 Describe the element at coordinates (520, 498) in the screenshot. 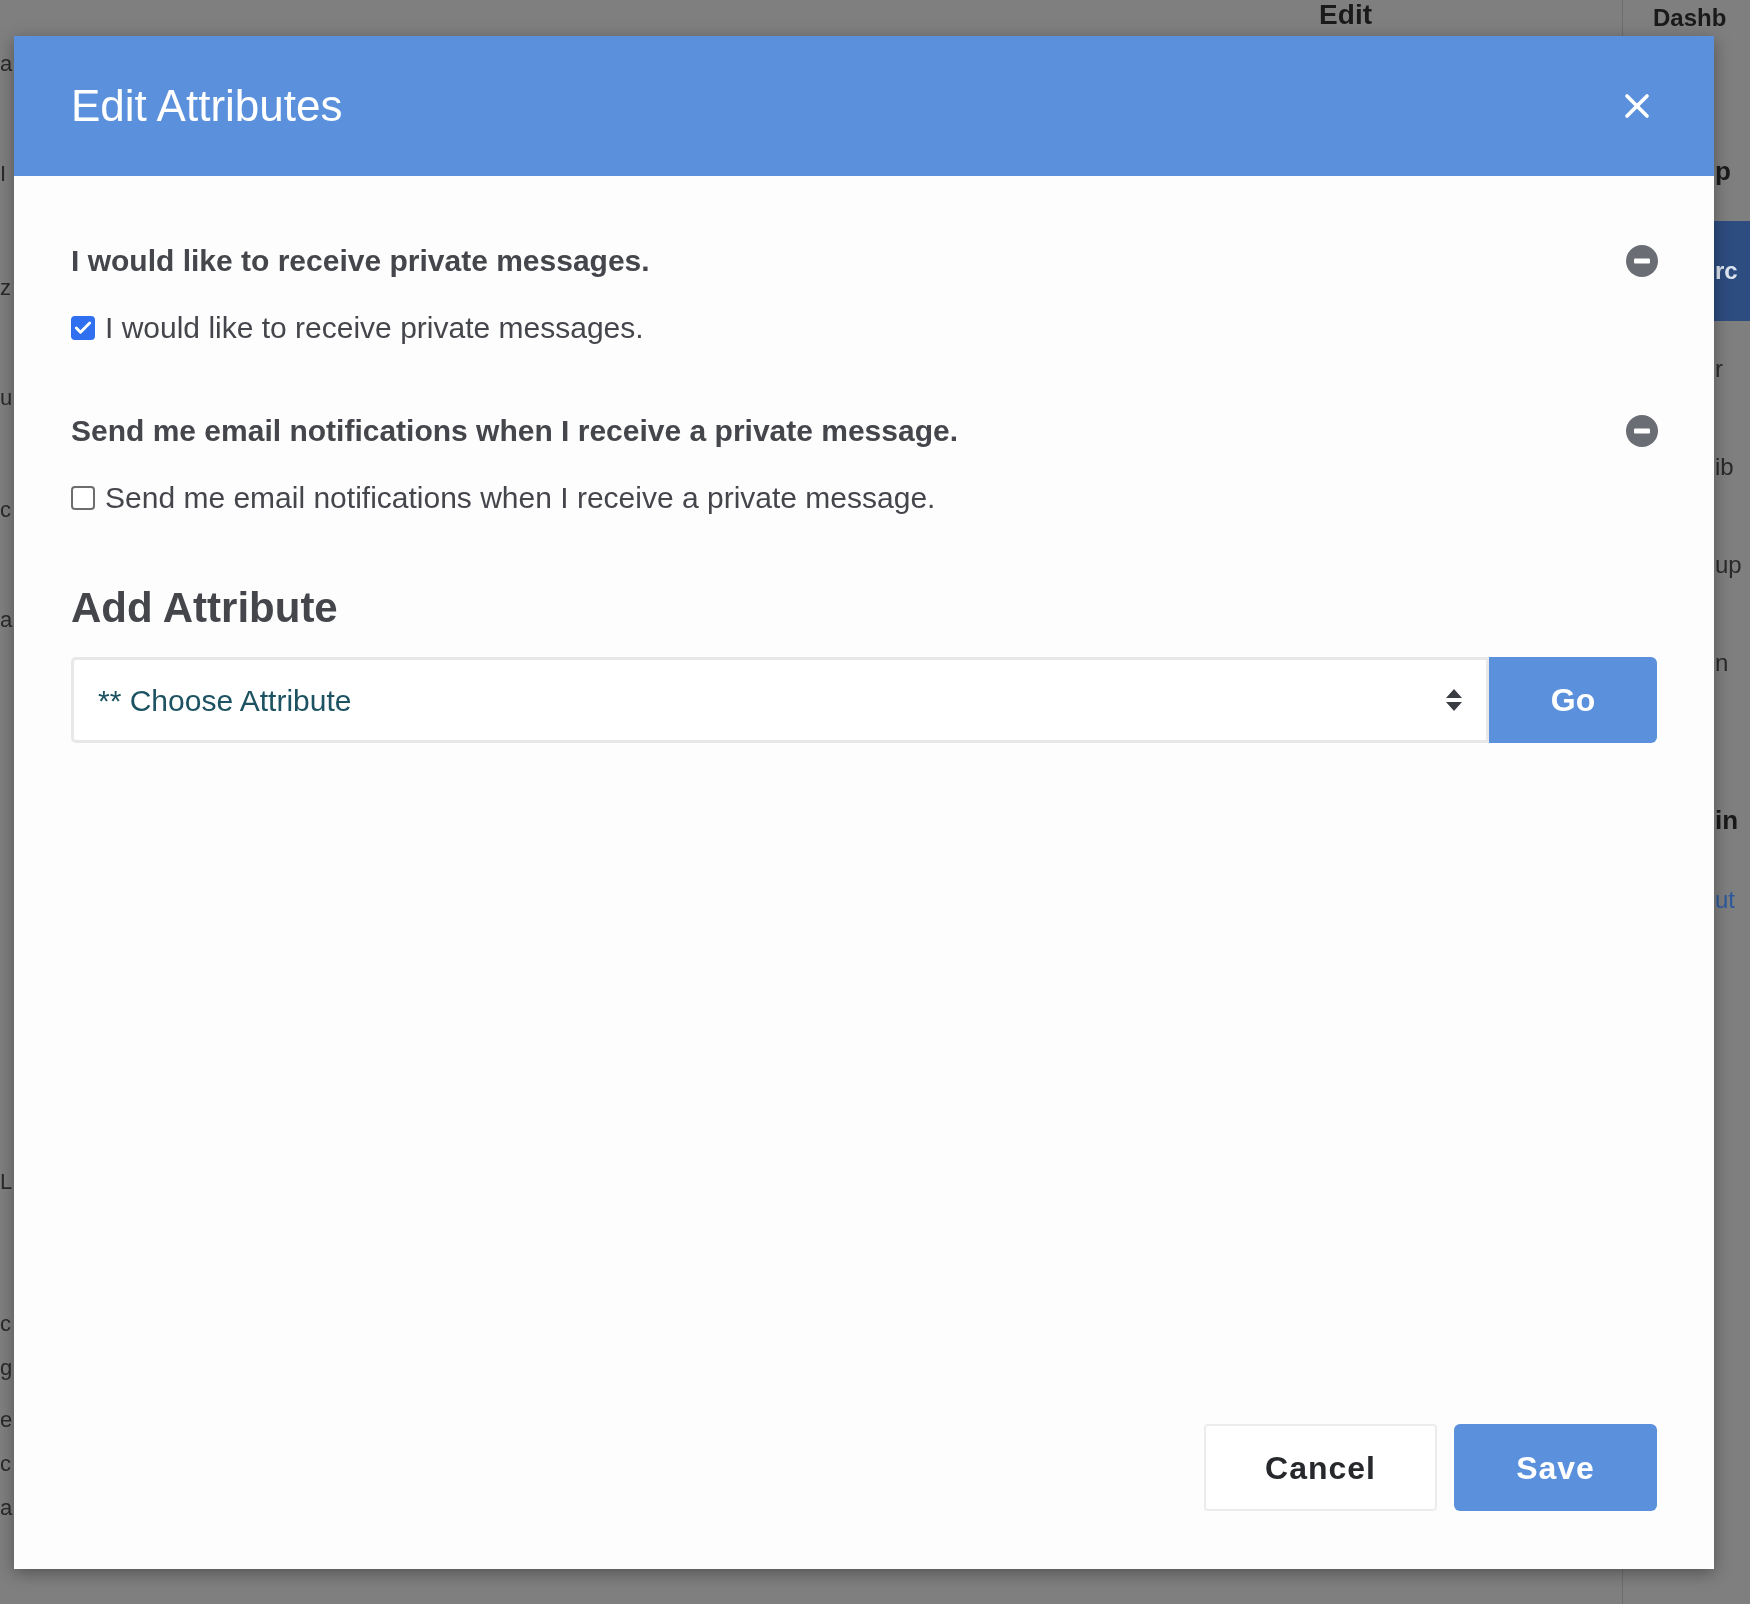

I see `checkbox-label: Send me email notifications when I receive a private message.` at that location.